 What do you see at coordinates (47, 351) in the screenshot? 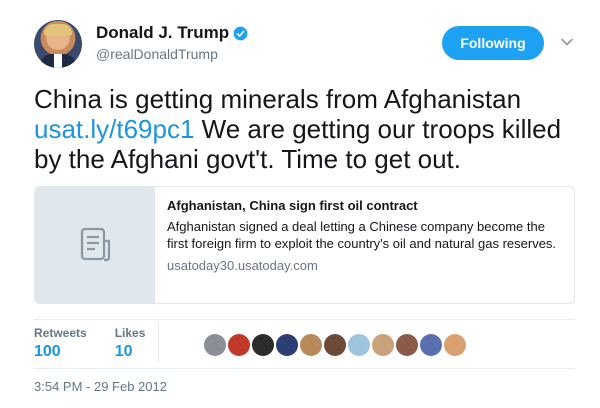
I see `retweets-count: 100` at bounding box center [47, 351].